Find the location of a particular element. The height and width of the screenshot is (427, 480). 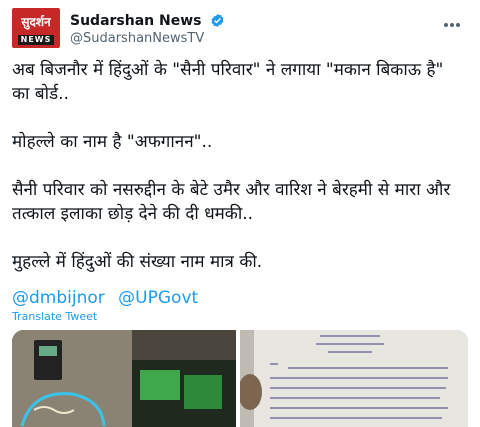

photo-handwritten-letter is located at coordinates (353, 378).